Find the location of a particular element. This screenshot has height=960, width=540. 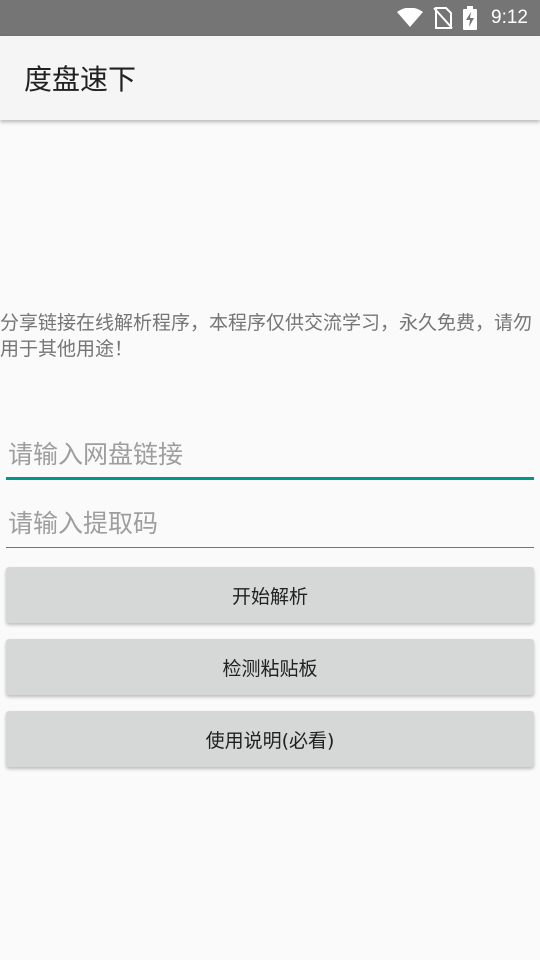

status-time: 9:12 is located at coordinates (509, 17).